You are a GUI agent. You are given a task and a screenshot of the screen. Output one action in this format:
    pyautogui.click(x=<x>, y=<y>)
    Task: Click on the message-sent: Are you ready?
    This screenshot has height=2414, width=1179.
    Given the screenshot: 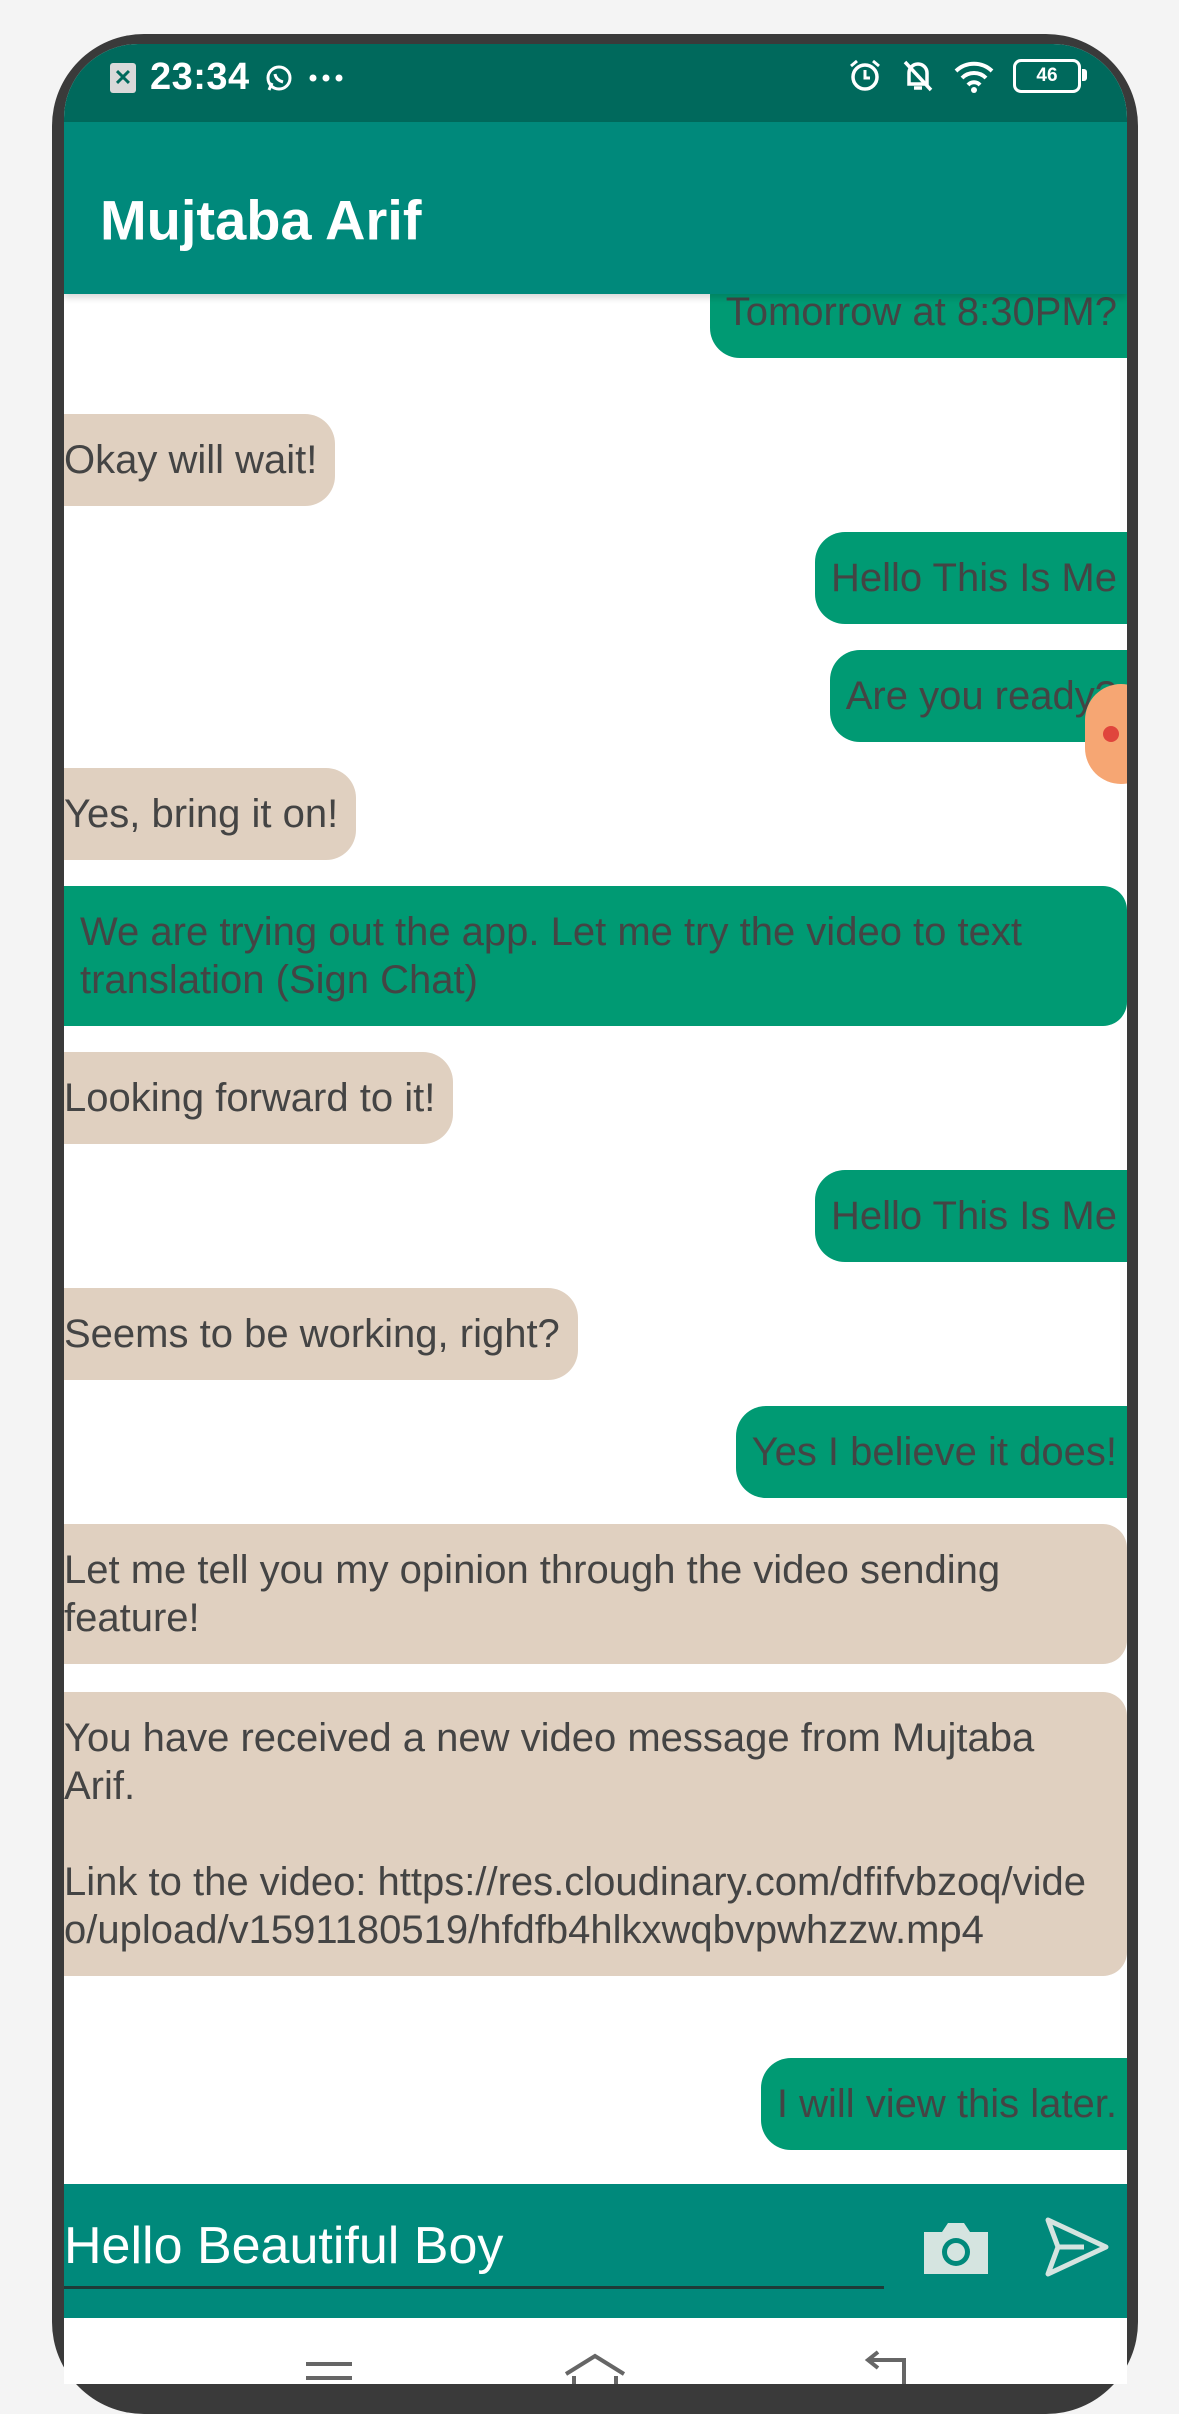 What is the action you would take?
    pyautogui.click(x=978, y=696)
    